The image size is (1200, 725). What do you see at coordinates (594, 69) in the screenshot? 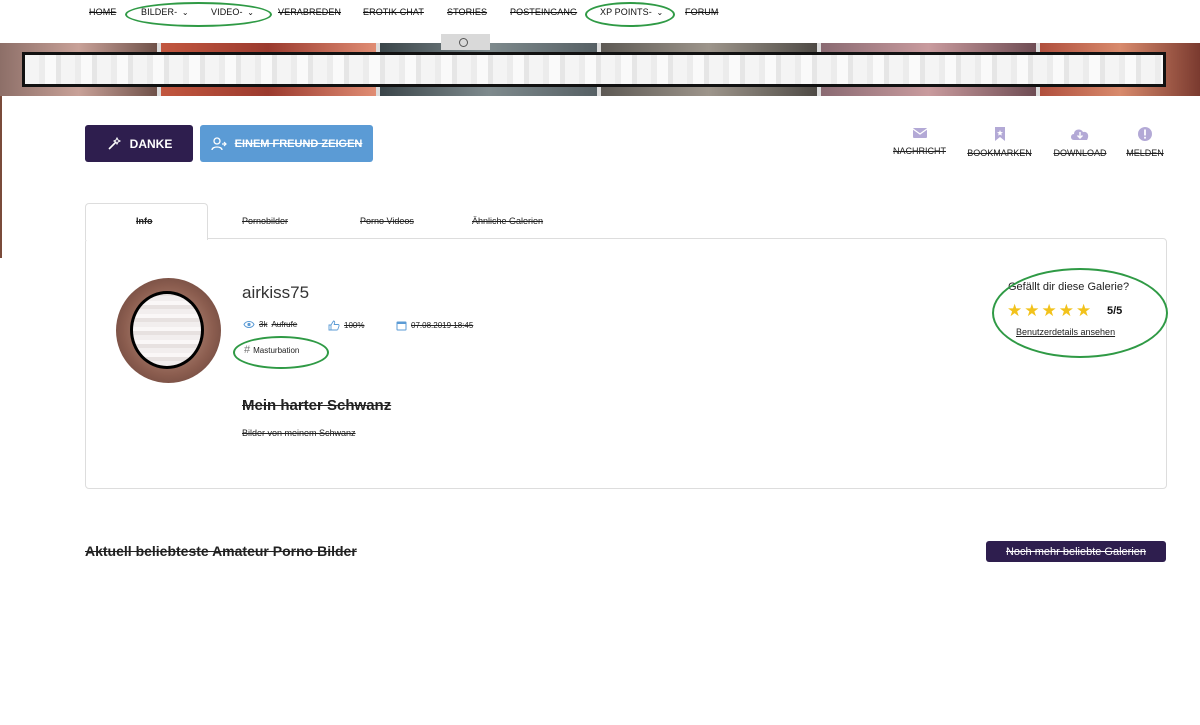
I see `redaction-box` at bounding box center [594, 69].